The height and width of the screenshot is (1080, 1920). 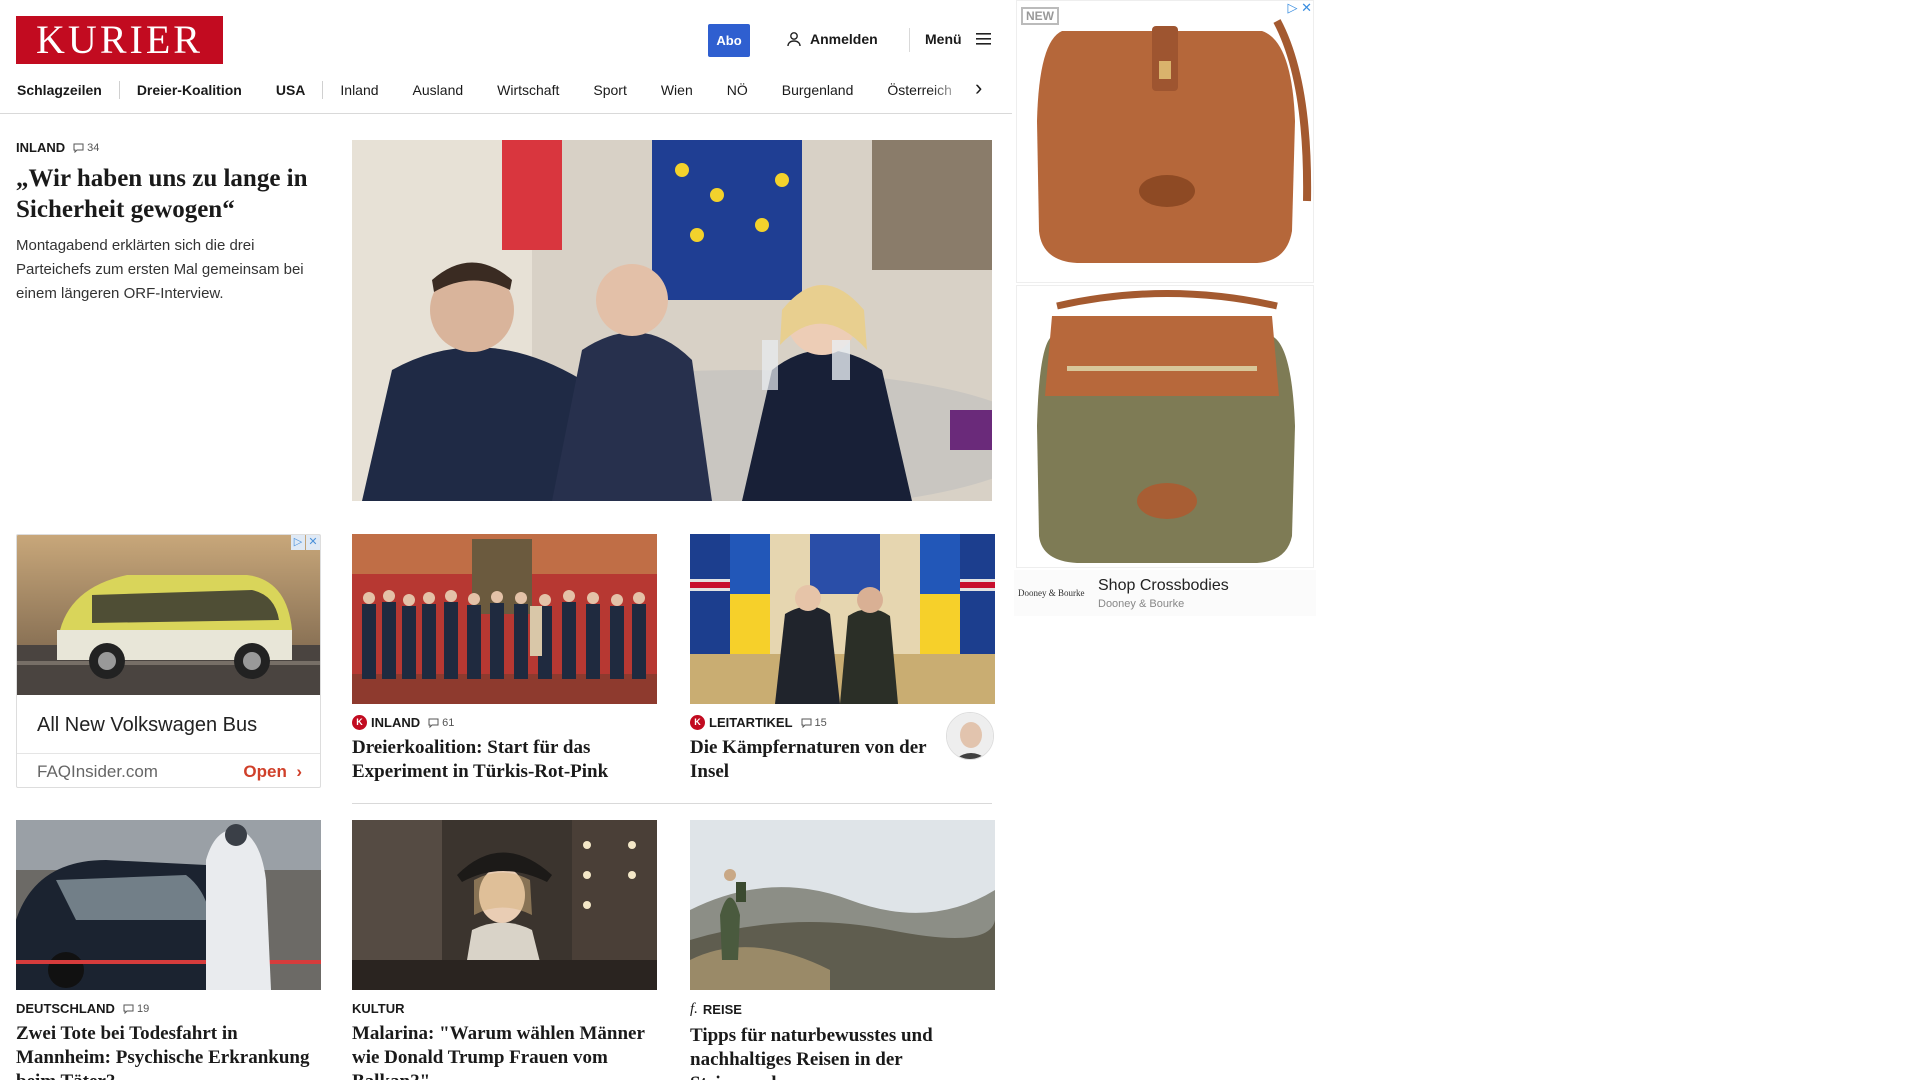 What do you see at coordinates (609, 90) in the screenshot?
I see `nav-item-sport: Sport` at bounding box center [609, 90].